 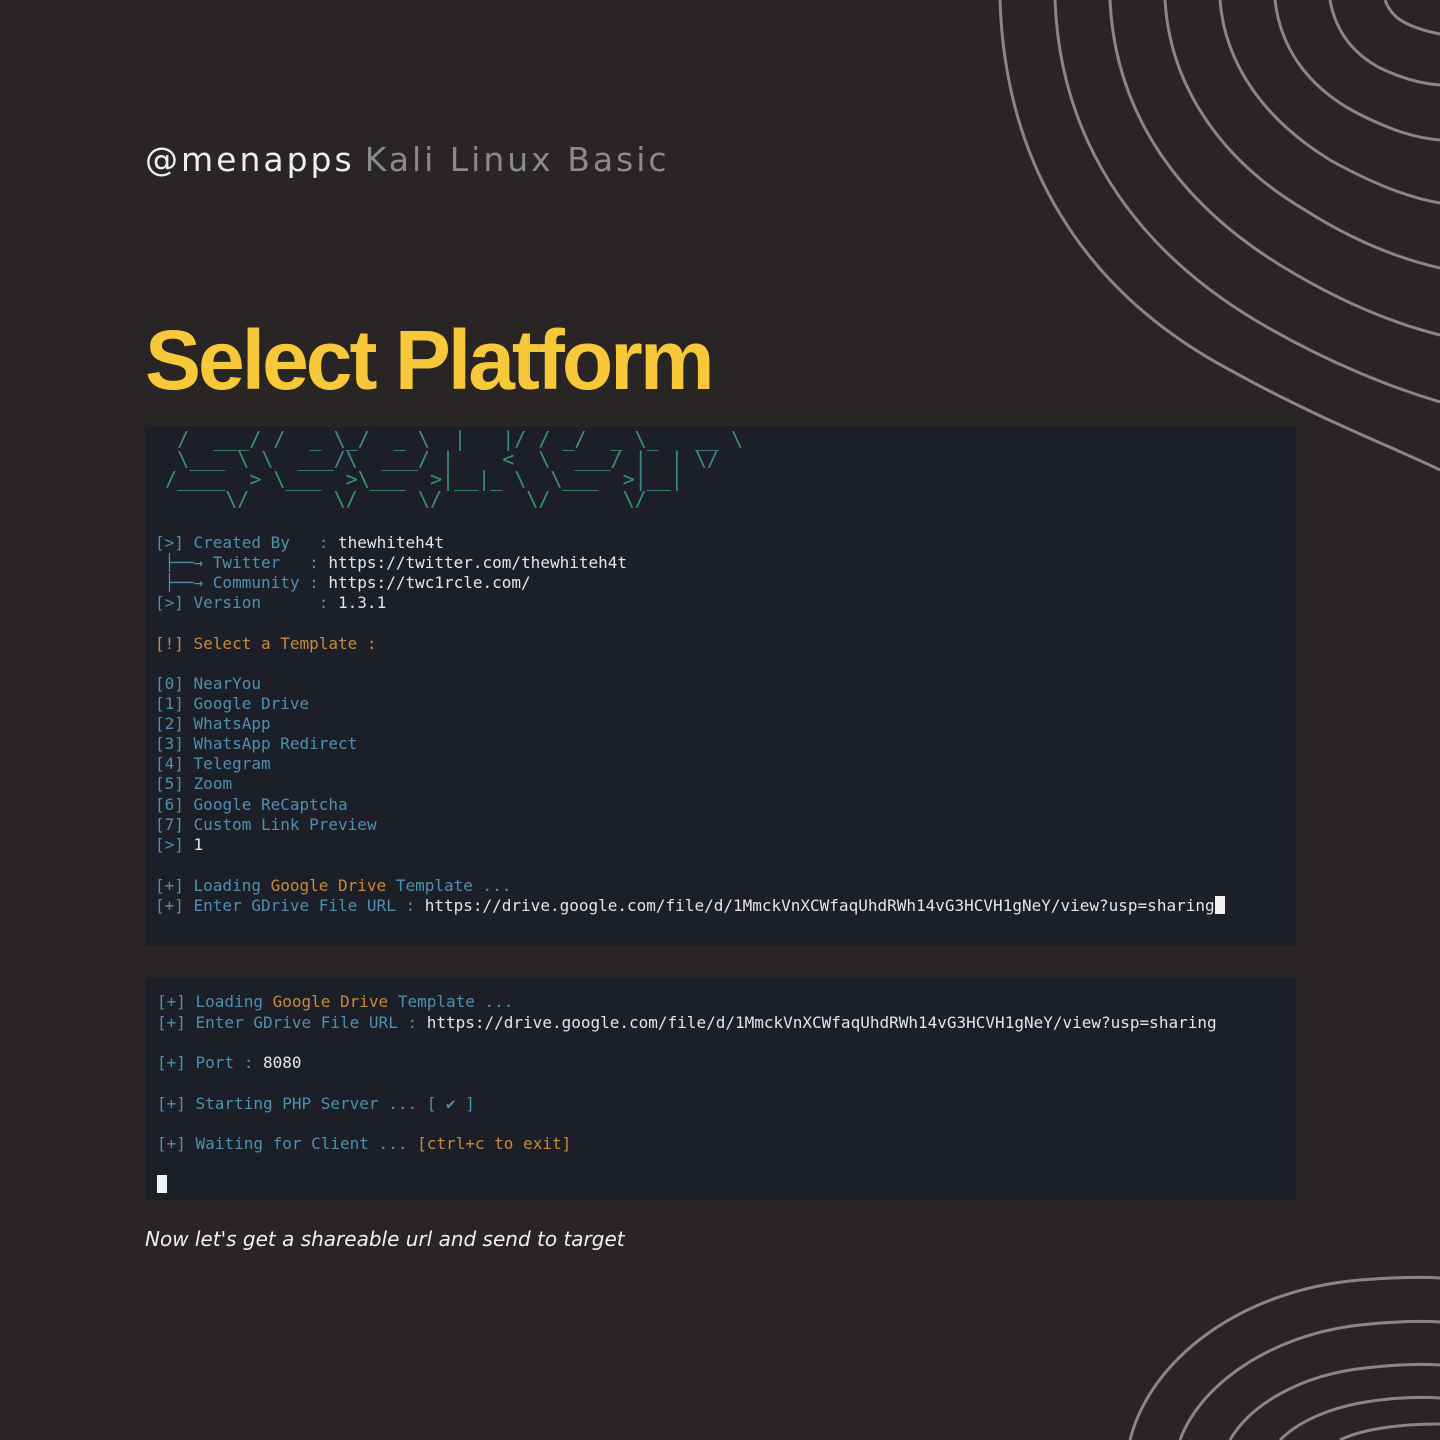 I want to click on template-option-3: [3] WhatsApp Redirect, so click(x=256, y=743).